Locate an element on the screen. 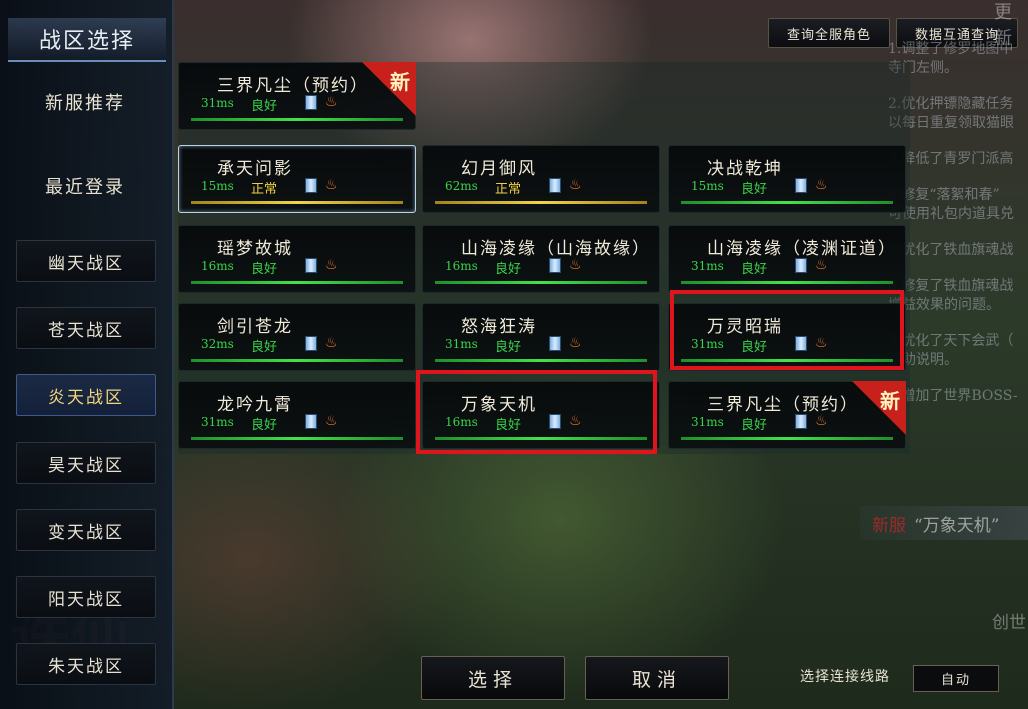 This screenshot has width=1028, height=709. sidebar-item-new-servers: 新服推荐 is located at coordinates (85, 102).